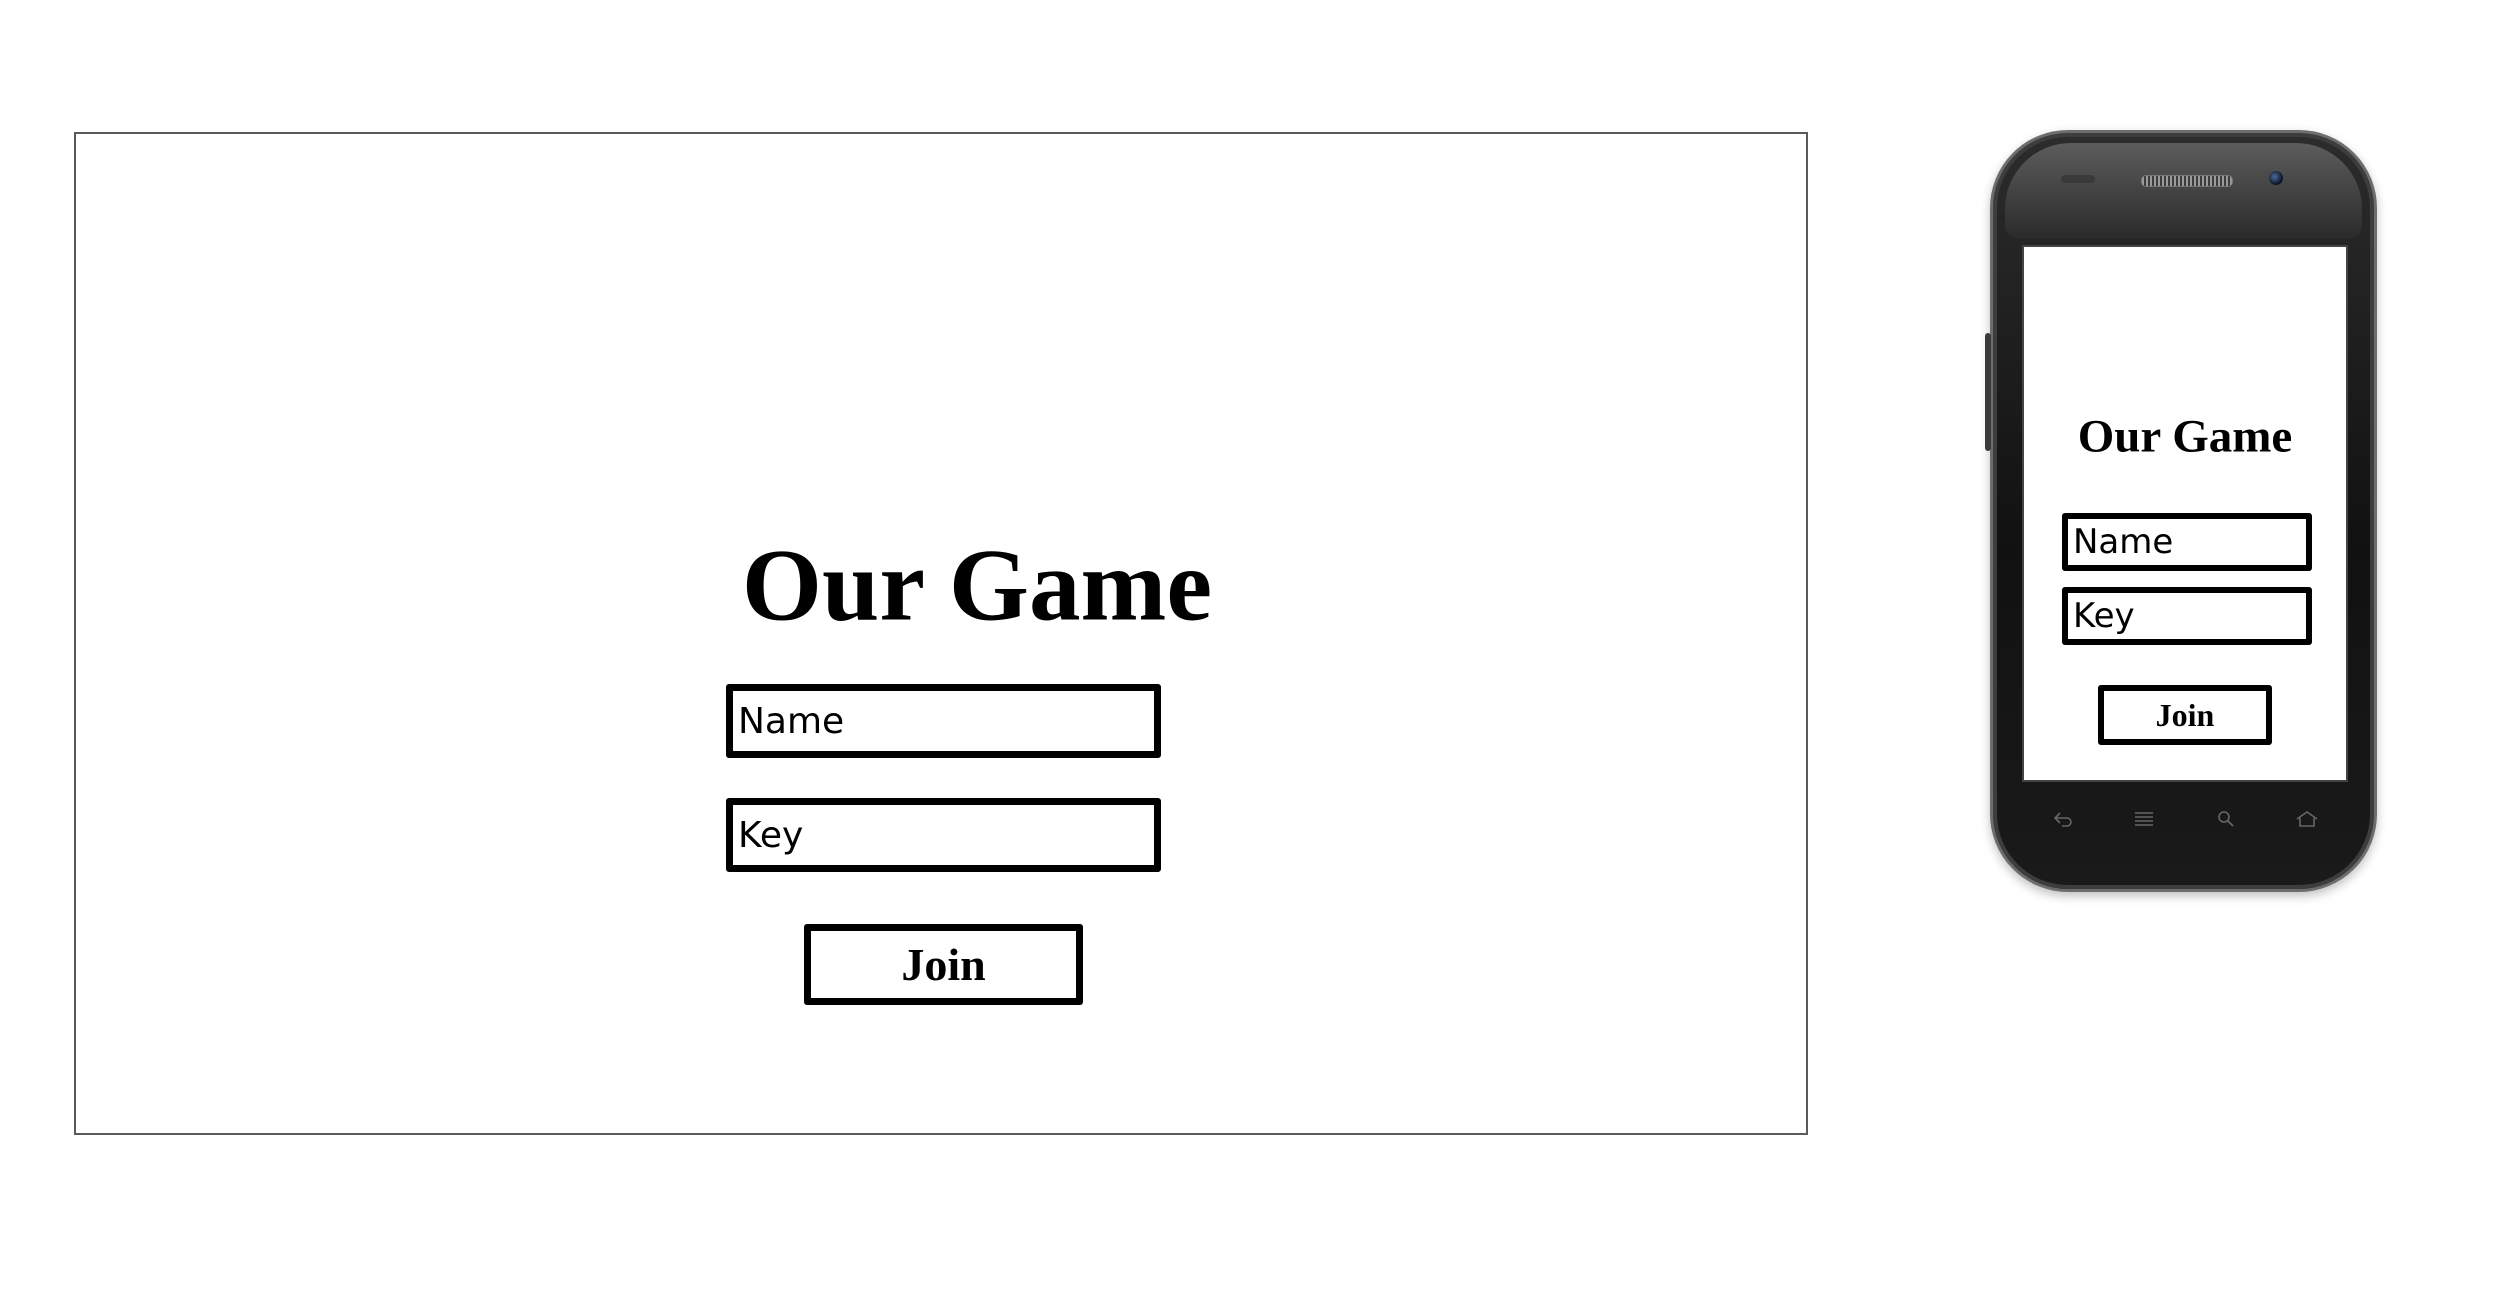 The width and height of the screenshot is (2500, 1300). Describe the element at coordinates (2144, 819) in the screenshot. I see `menu-icon` at that location.